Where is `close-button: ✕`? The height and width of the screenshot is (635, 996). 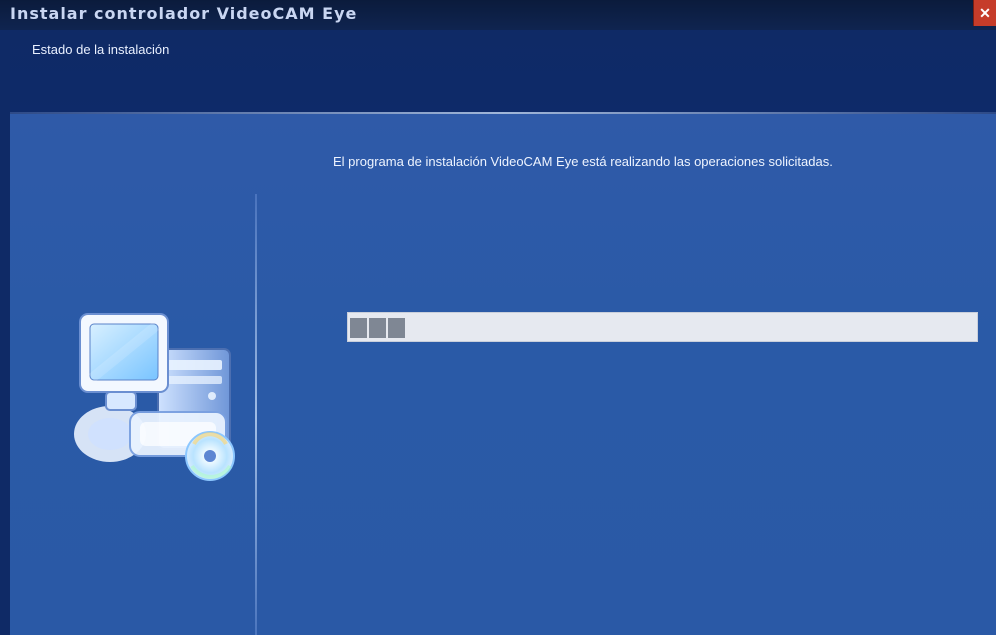 close-button: ✕ is located at coordinates (984, 13).